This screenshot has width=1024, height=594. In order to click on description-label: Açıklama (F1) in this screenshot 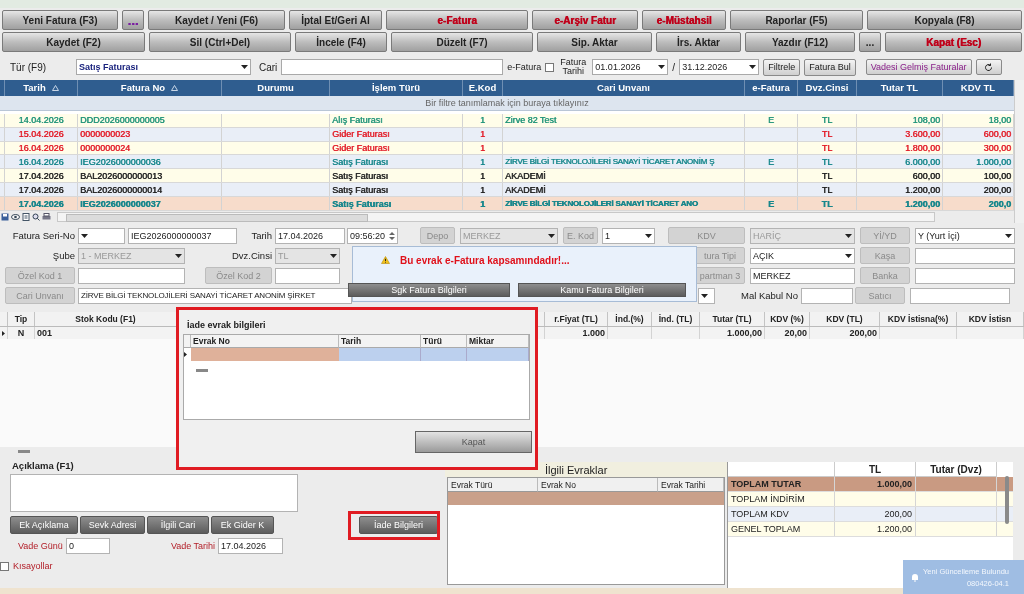, I will do `click(43, 466)`.